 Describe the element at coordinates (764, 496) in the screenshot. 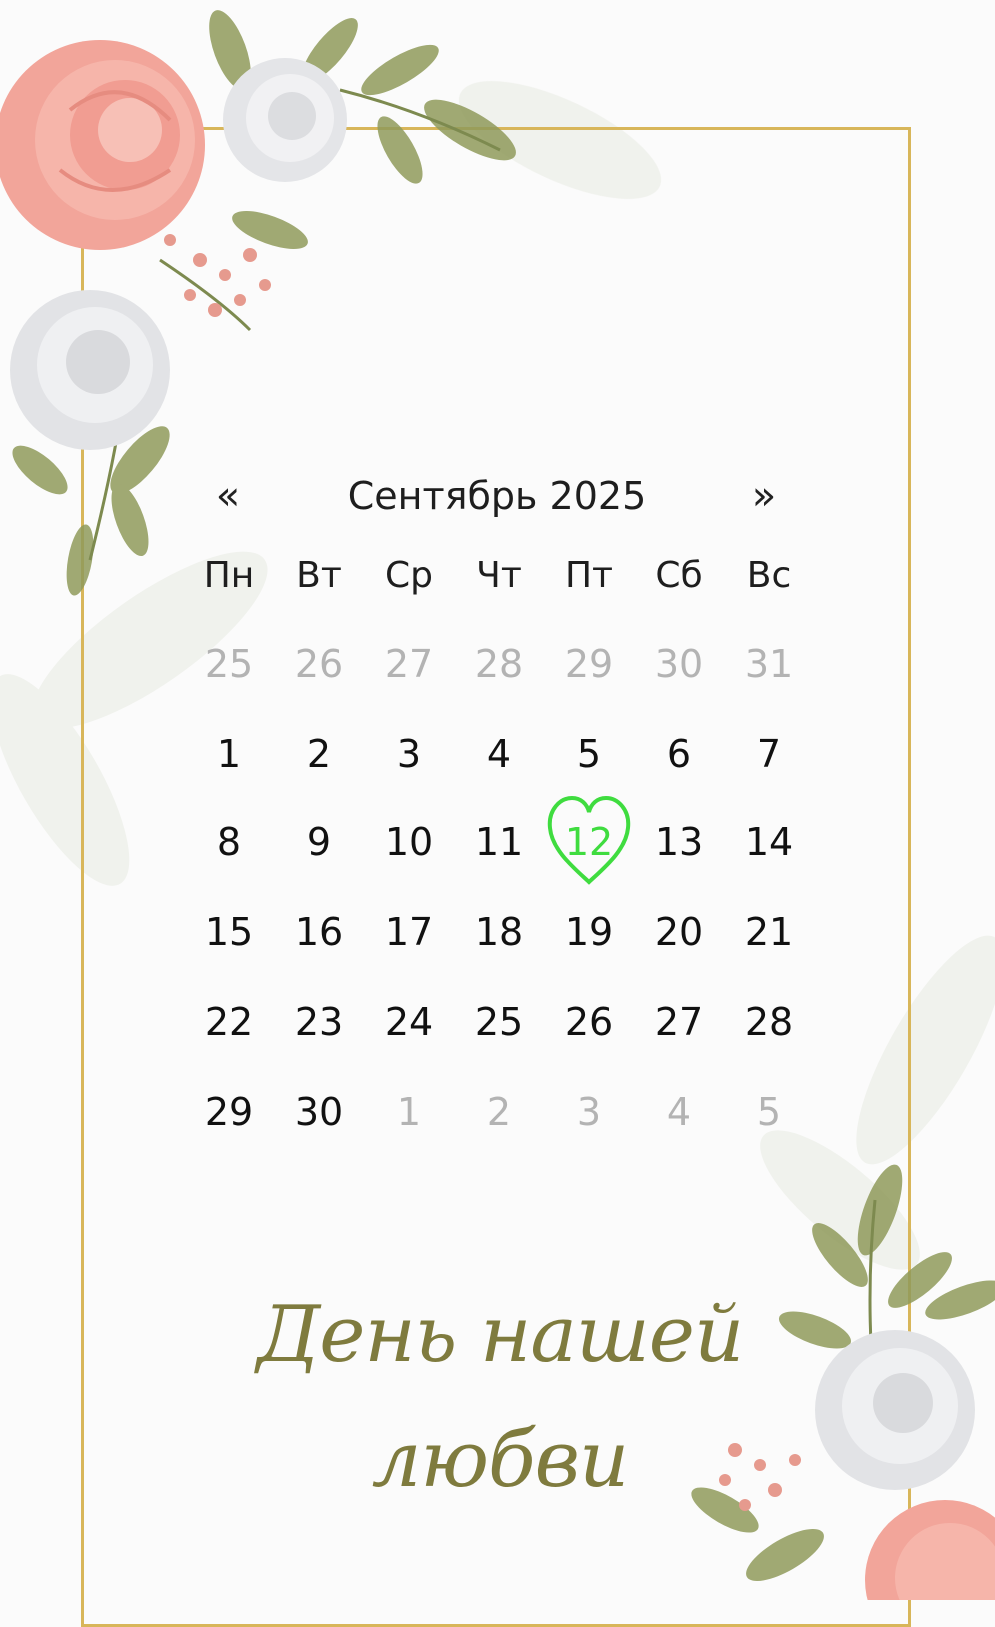

I see `next-month-button: »` at that location.